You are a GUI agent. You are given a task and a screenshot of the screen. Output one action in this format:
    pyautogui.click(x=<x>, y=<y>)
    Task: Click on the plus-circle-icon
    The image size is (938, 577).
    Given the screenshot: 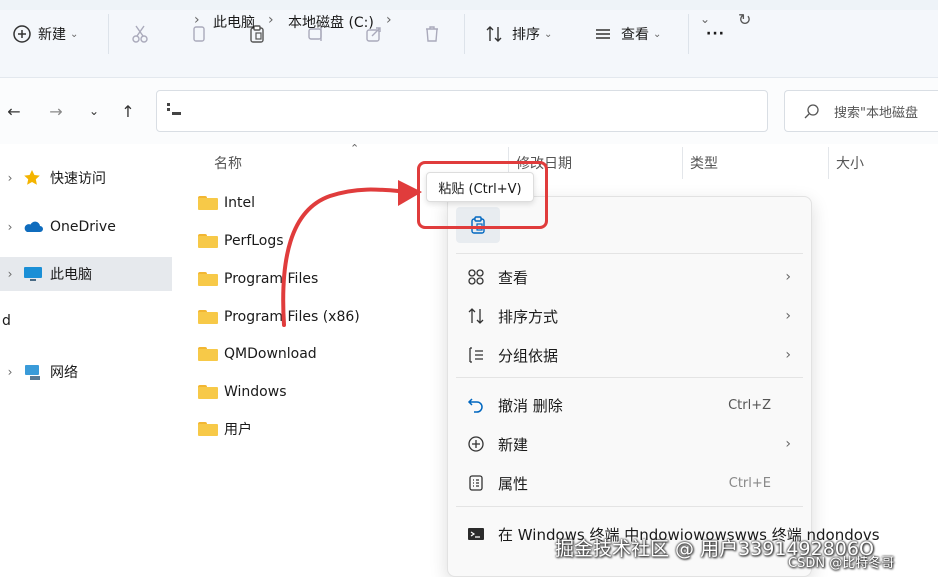 What is the action you would take?
    pyautogui.click(x=22, y=34)
    